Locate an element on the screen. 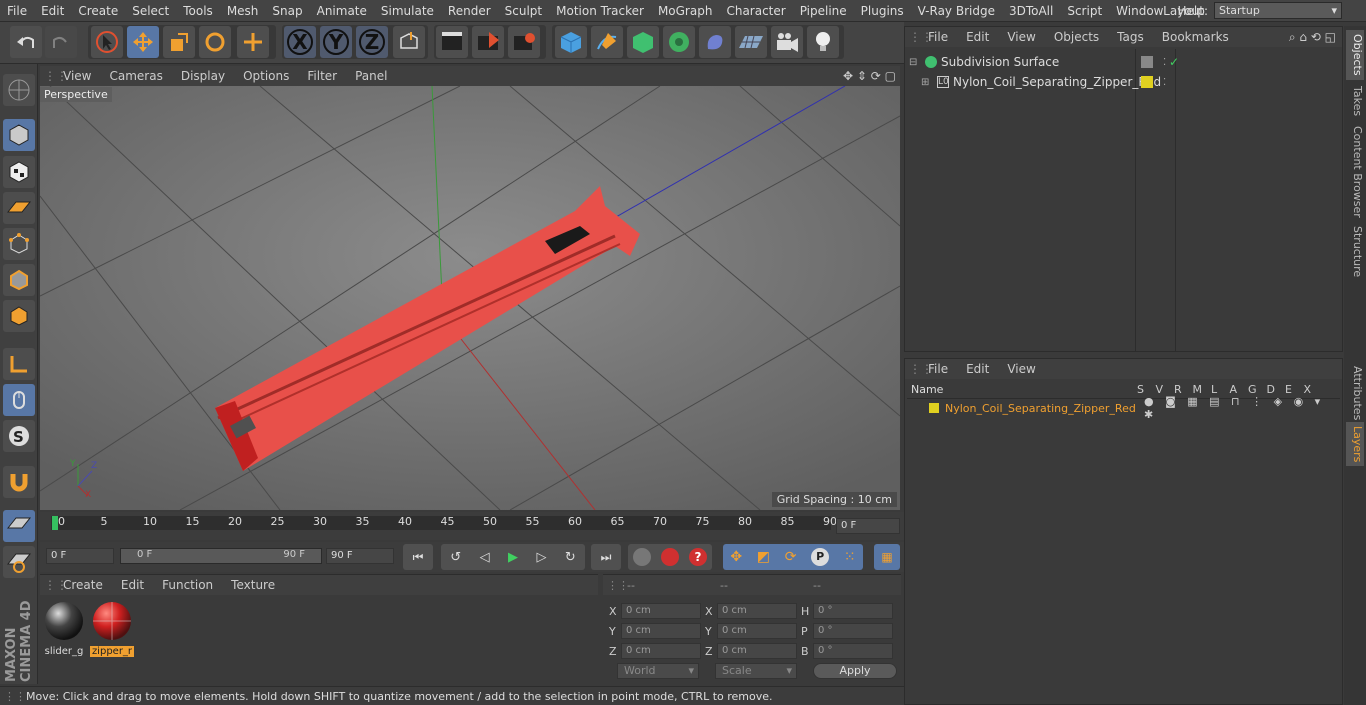 This screenshot has width=1366, height=705. model-mode-icon is located at coordinates (19, 135).